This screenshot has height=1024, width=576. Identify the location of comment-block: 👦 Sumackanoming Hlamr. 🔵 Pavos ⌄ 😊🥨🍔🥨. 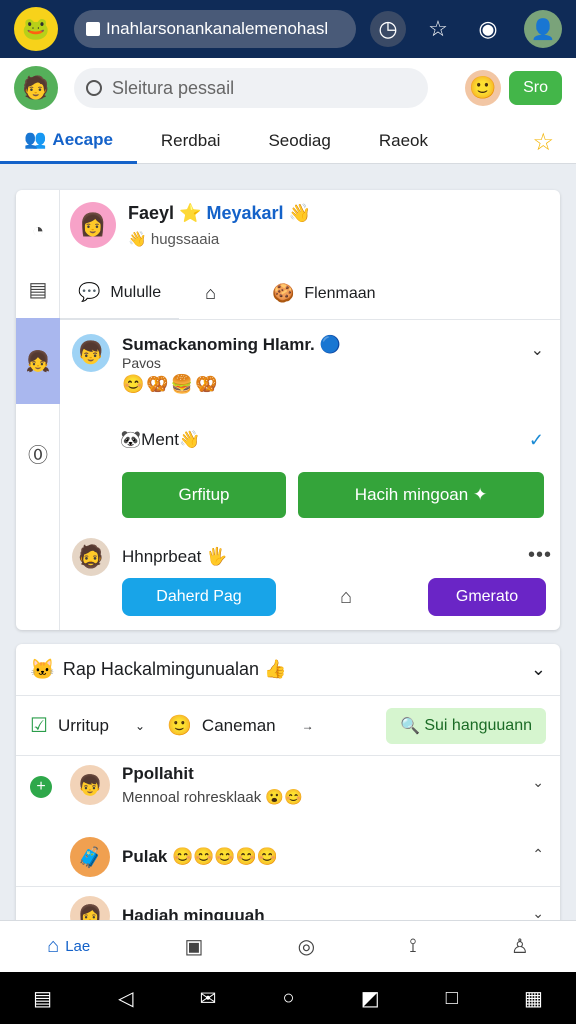
(312, 364).